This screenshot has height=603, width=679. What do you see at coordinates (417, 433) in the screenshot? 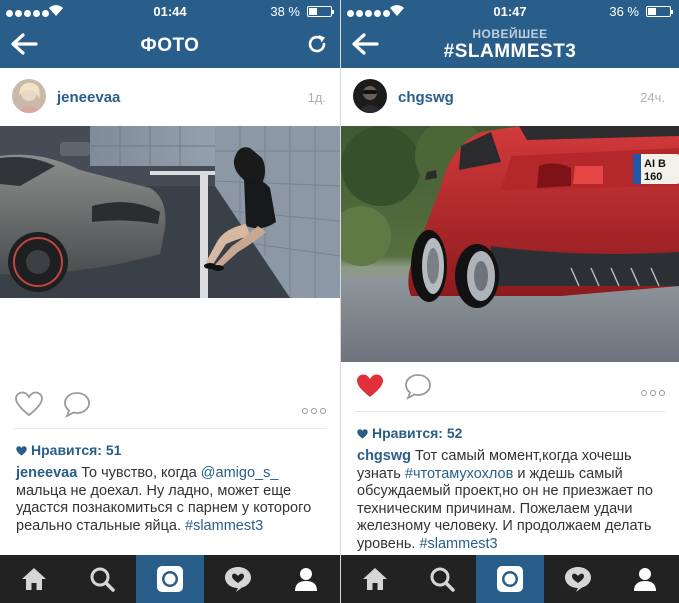
I see `likes-label: Нравится: 52` at bounding box center [417, 433].